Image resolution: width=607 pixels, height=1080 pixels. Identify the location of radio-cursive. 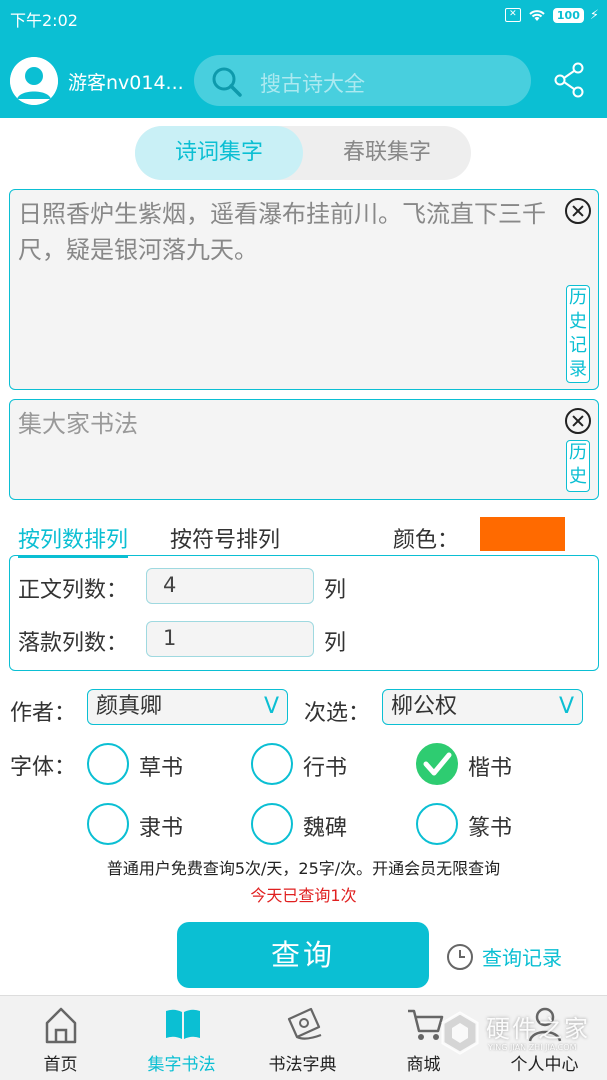
(108, 764).